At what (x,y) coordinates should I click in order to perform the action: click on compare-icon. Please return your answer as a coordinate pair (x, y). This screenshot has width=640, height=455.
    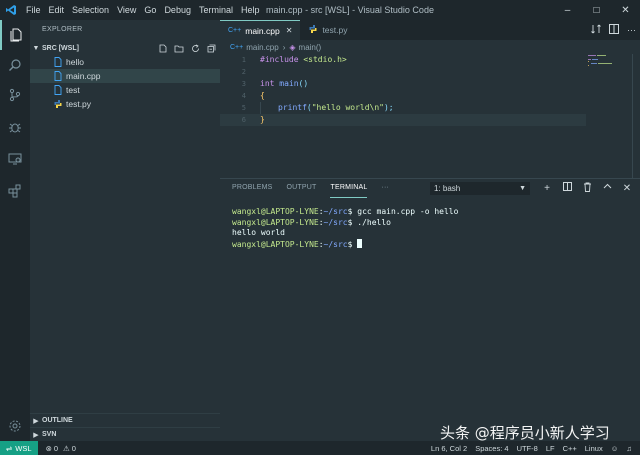
    Looking at the image, I should click on (596, 30).